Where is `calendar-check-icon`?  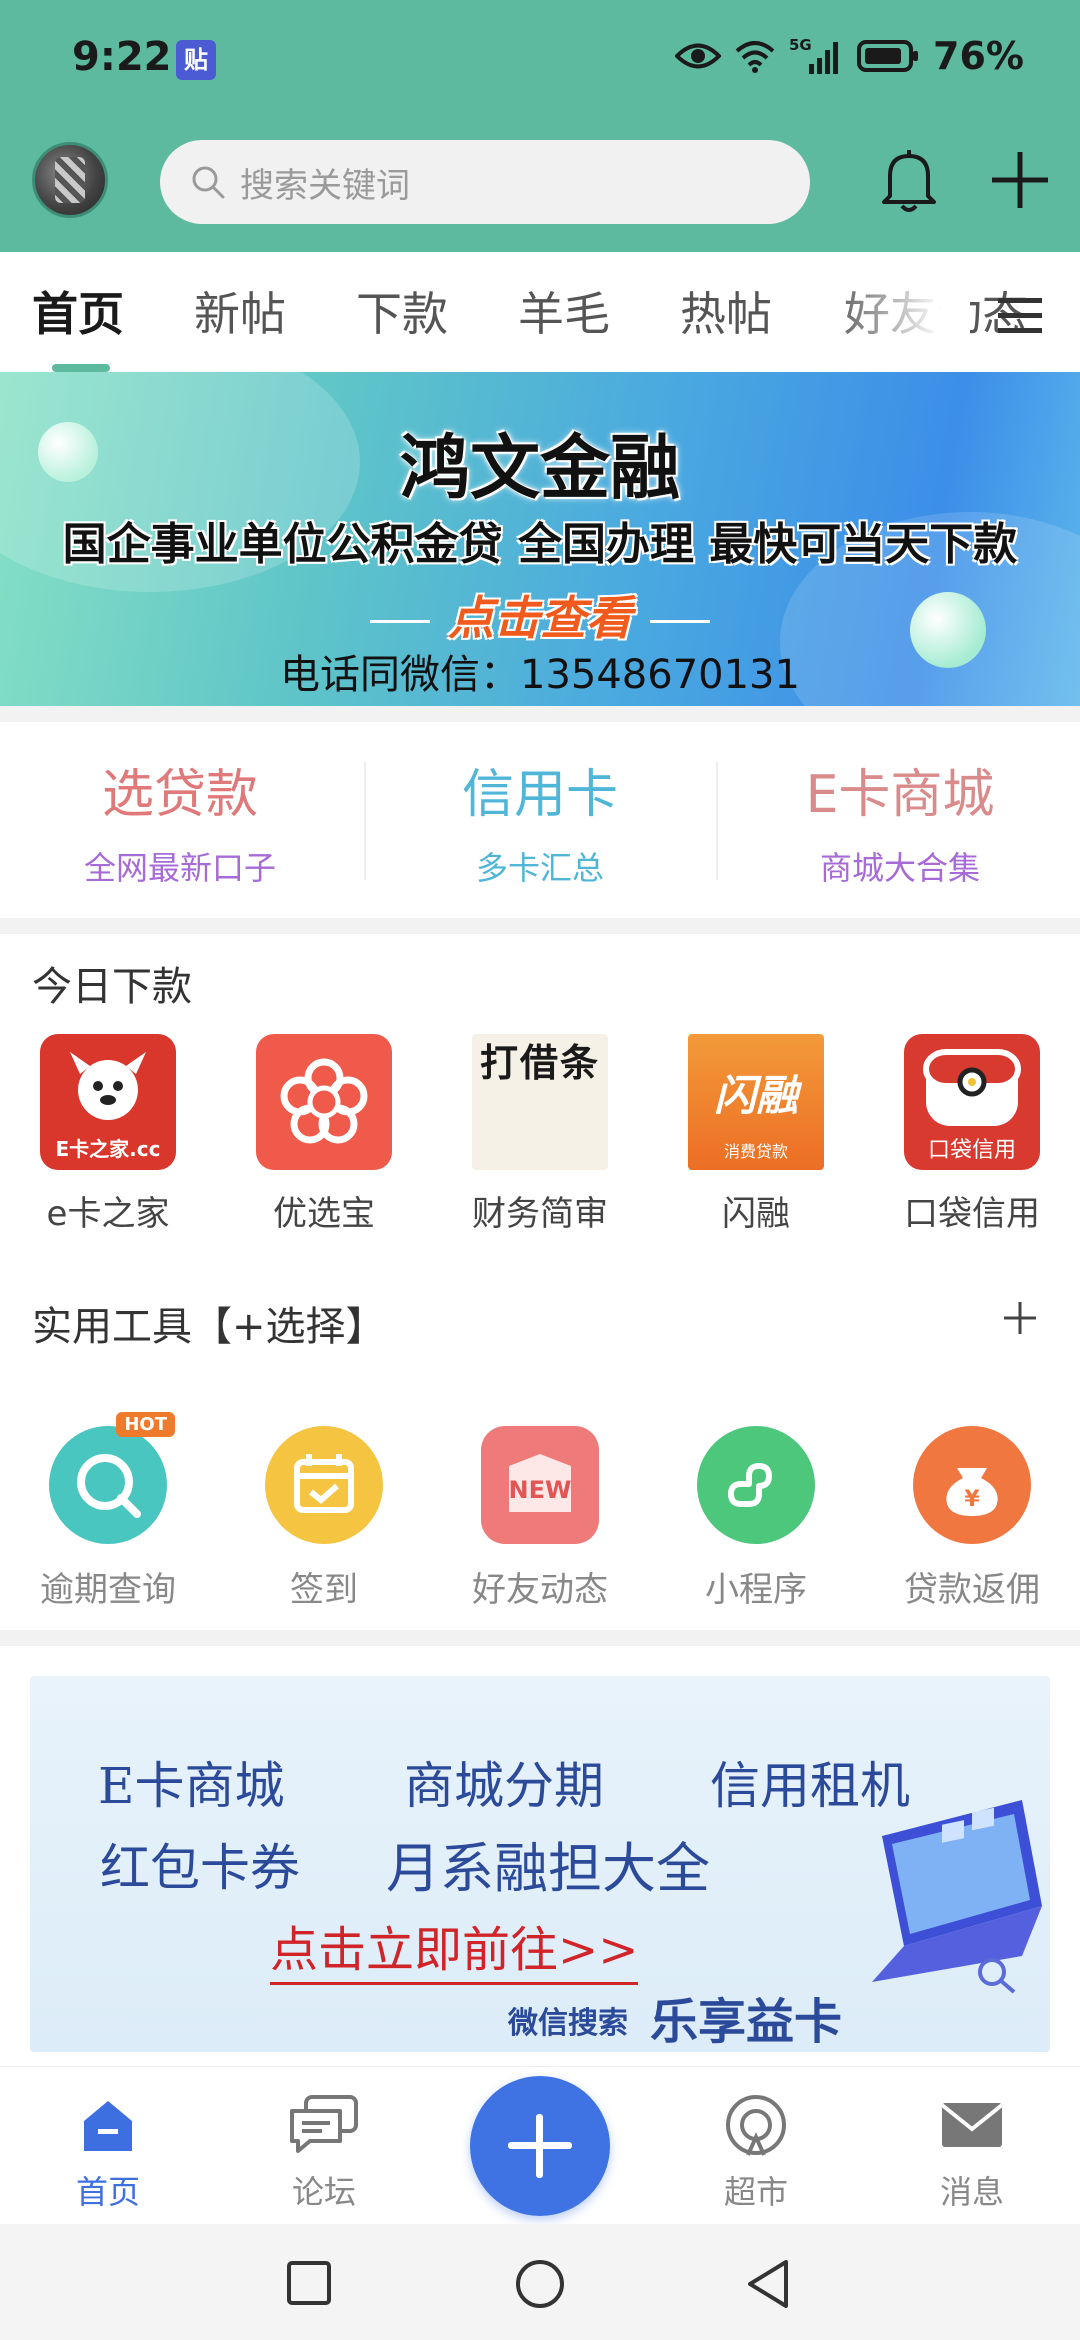 calendar-check-icon is located at coordinates (324, 1485).